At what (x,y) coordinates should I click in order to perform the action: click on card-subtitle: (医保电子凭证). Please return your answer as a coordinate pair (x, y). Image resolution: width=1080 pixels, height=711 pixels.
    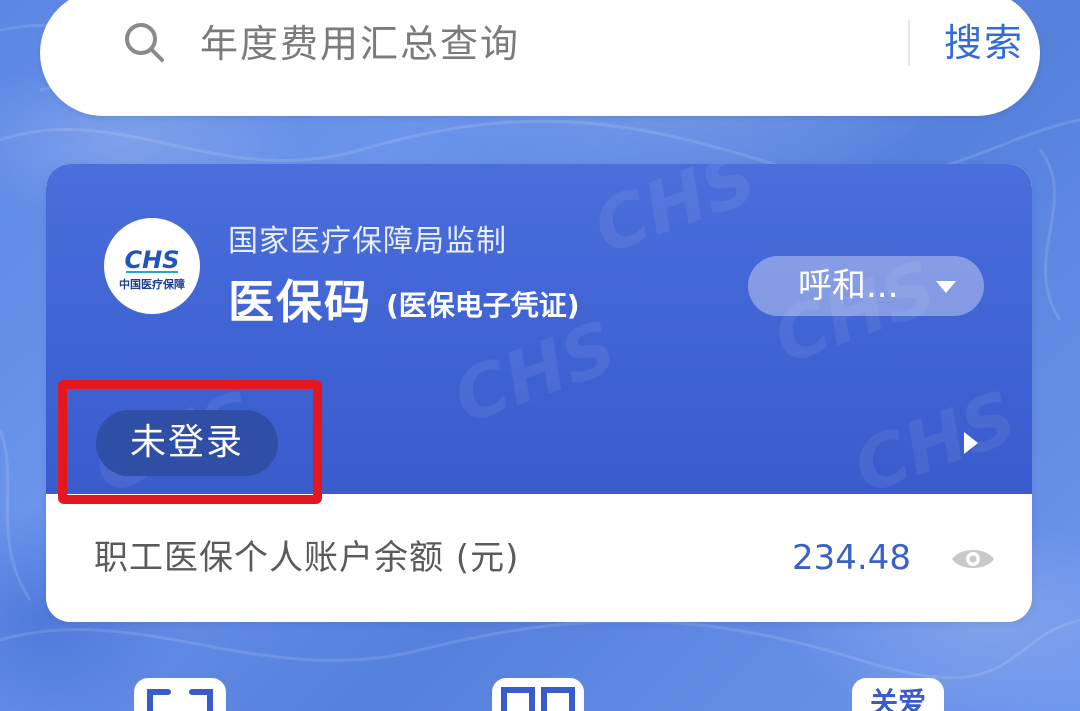
    Looking at the image, I should click on (483, 305).